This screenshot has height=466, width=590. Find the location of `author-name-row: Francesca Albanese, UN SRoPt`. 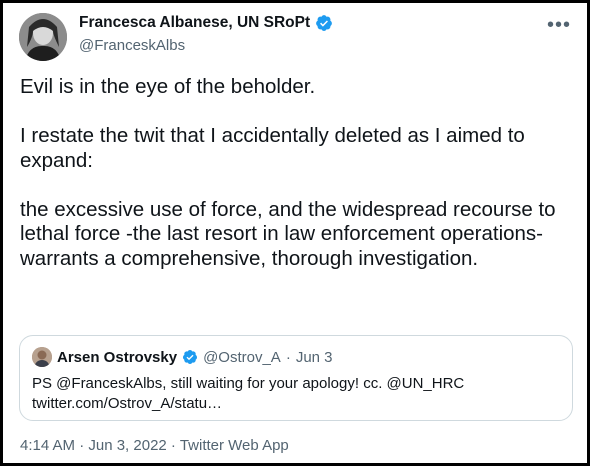

author-name-row: Francesca Albanese, UN SRoPt is located at coordinates (206, 23).